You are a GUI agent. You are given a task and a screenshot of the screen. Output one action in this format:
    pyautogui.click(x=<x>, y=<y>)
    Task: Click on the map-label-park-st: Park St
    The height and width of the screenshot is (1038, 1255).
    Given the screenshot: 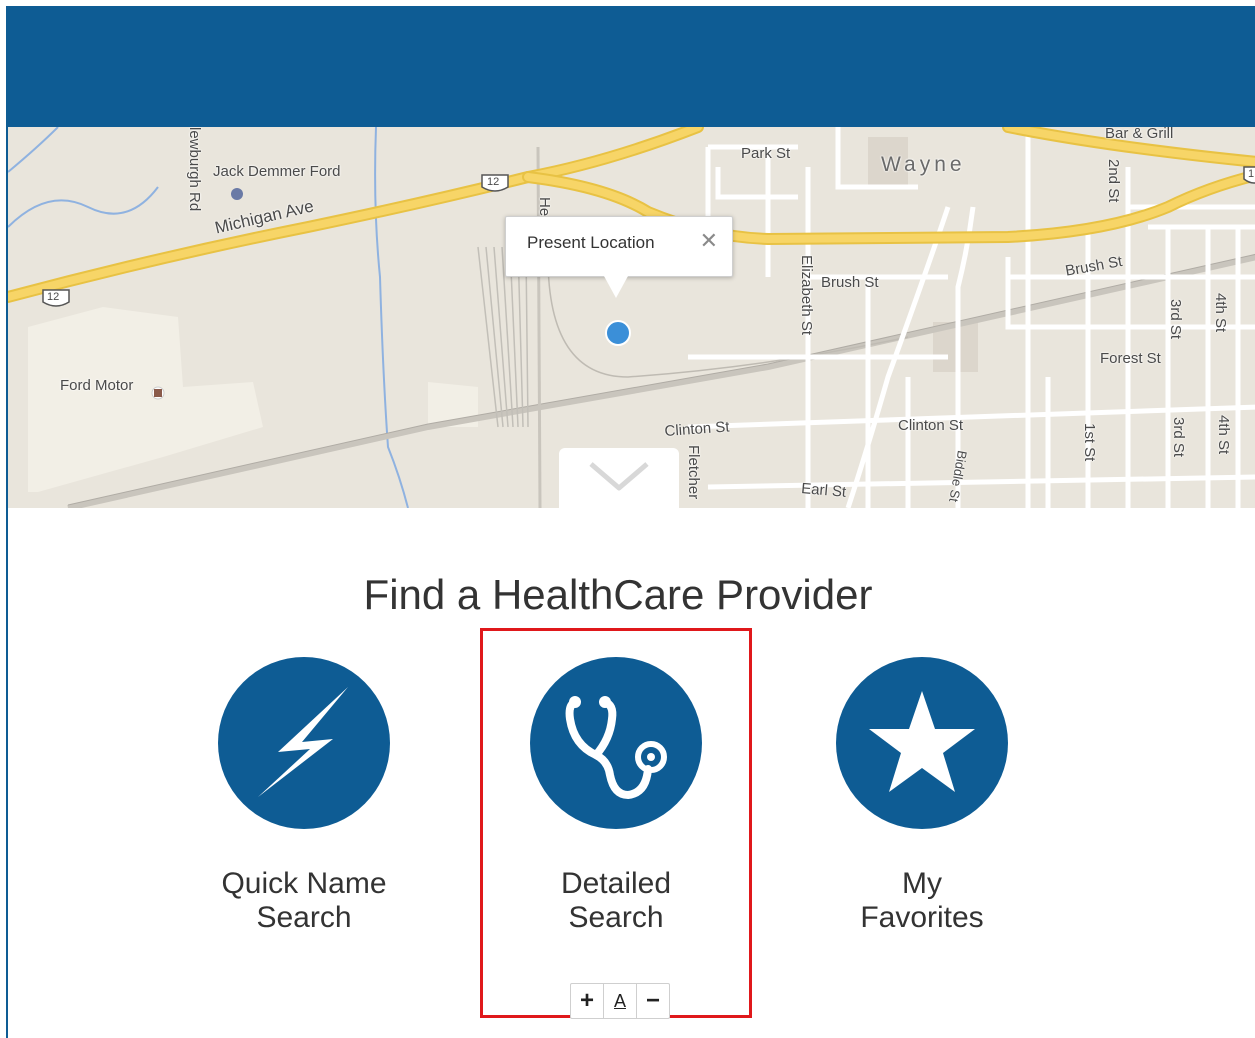 What is the action you would take?
    pyautogui.click(x=766, y=153)
    